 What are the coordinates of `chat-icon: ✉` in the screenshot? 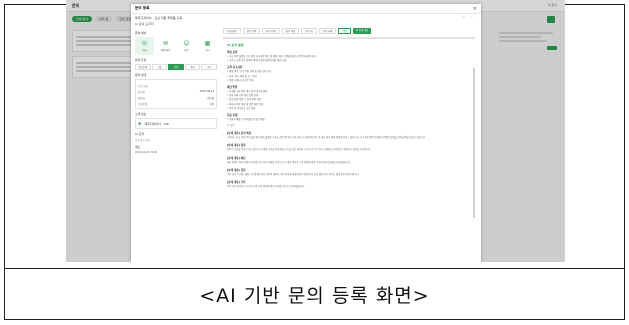 It's located at (165, 43).